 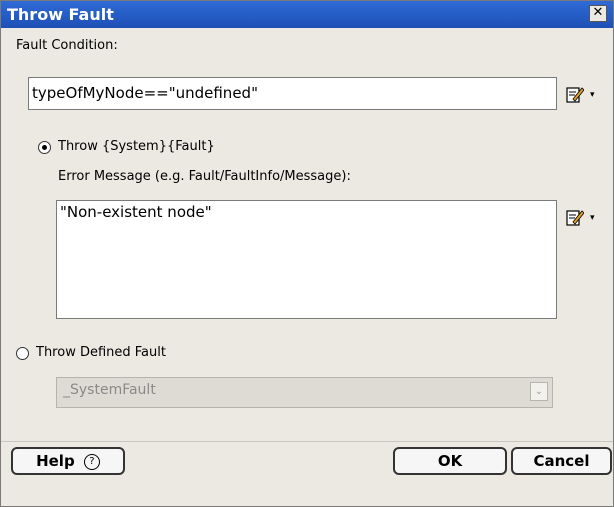 I want to click on footer-divider, so click(x=307, y=441).